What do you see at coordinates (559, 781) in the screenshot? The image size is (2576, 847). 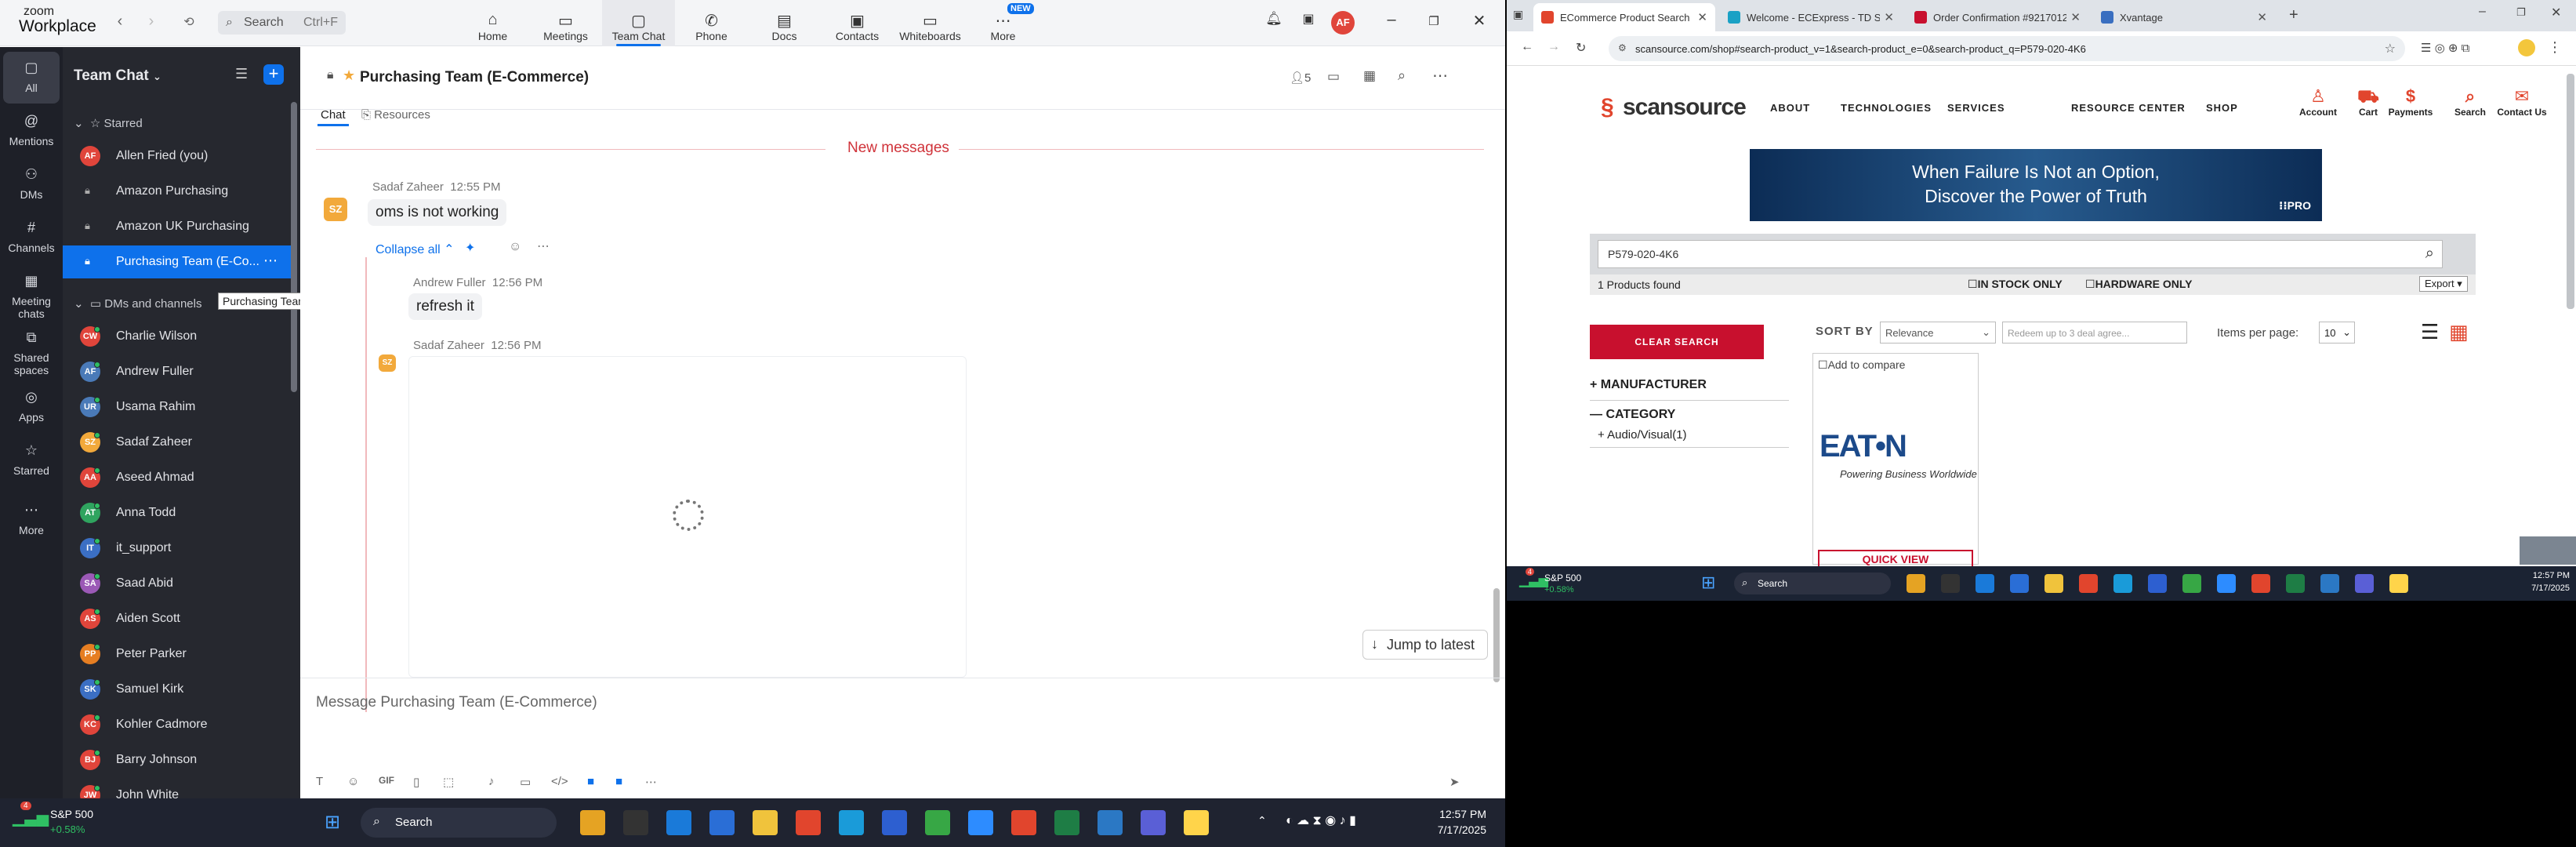 I see `code-icon: </>` at bounding box center [559, 781].